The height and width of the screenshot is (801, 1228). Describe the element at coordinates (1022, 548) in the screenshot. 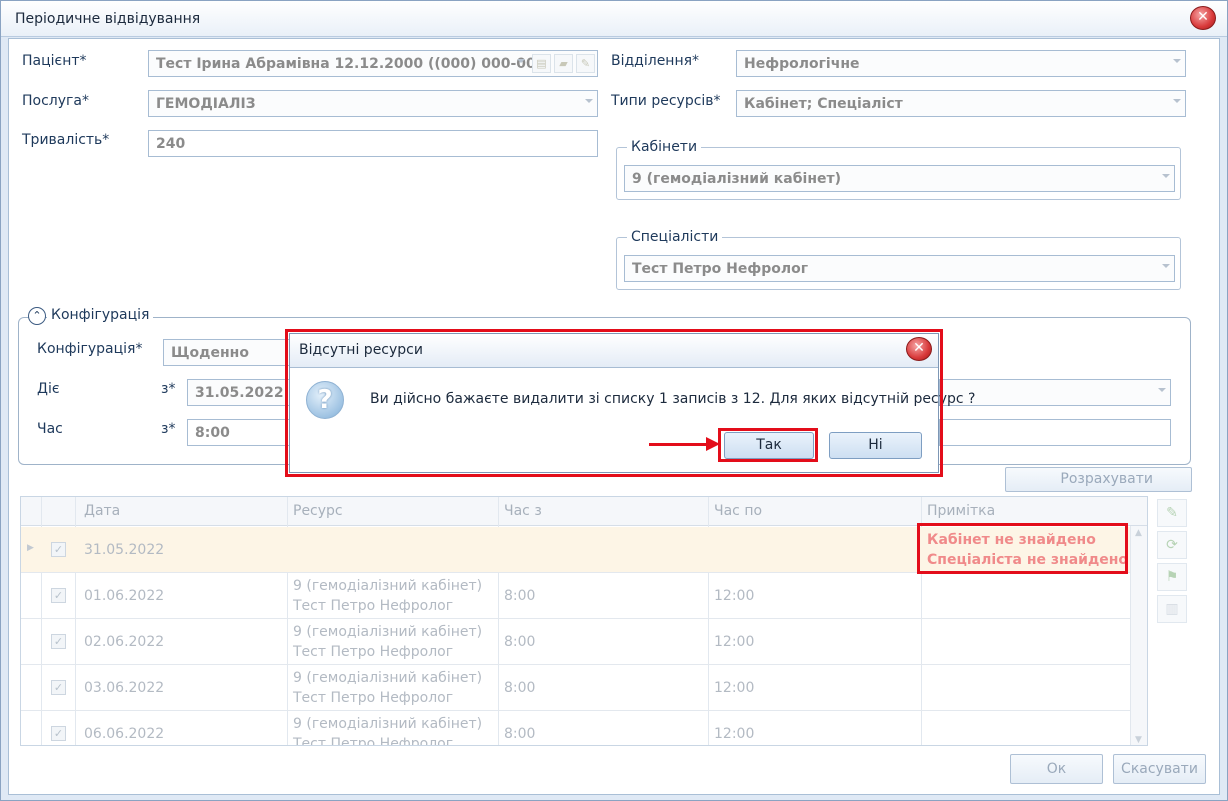

I see `note-highlight` at that location.